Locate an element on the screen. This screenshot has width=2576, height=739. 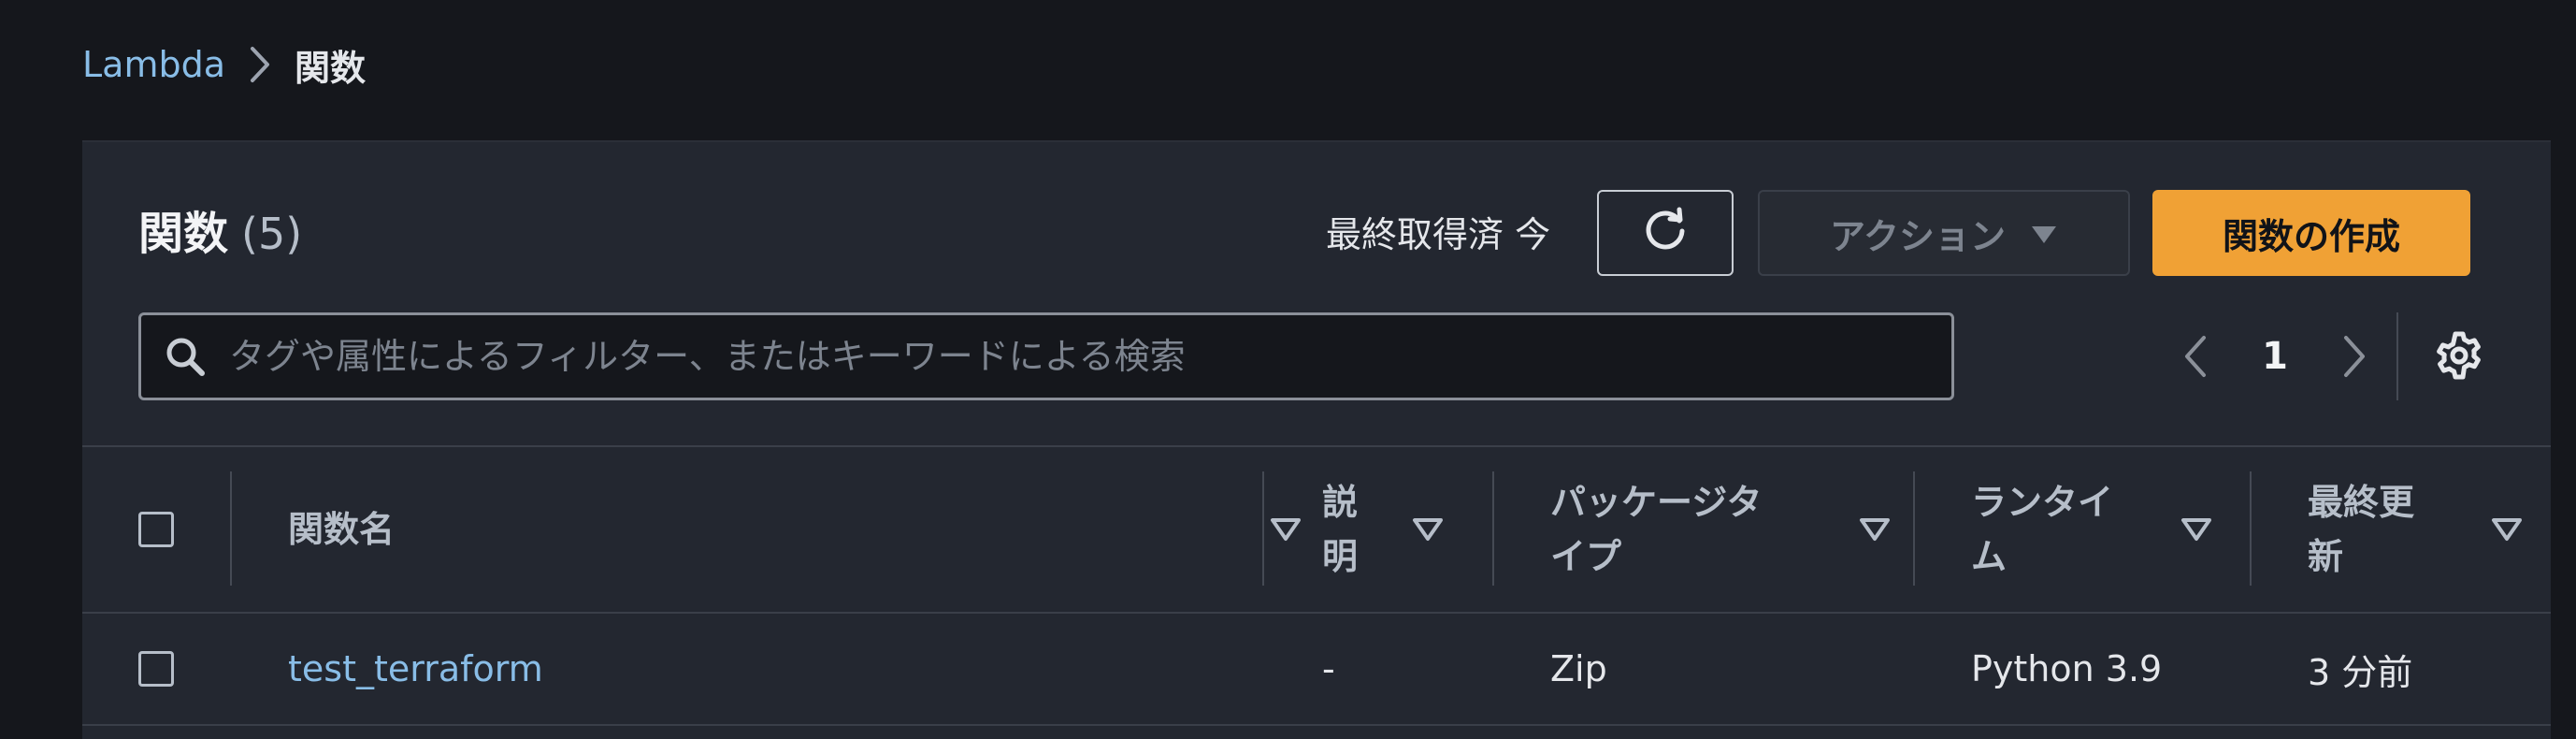
actions-dropdown-button: アクション is located at coordinates (1944, 233).